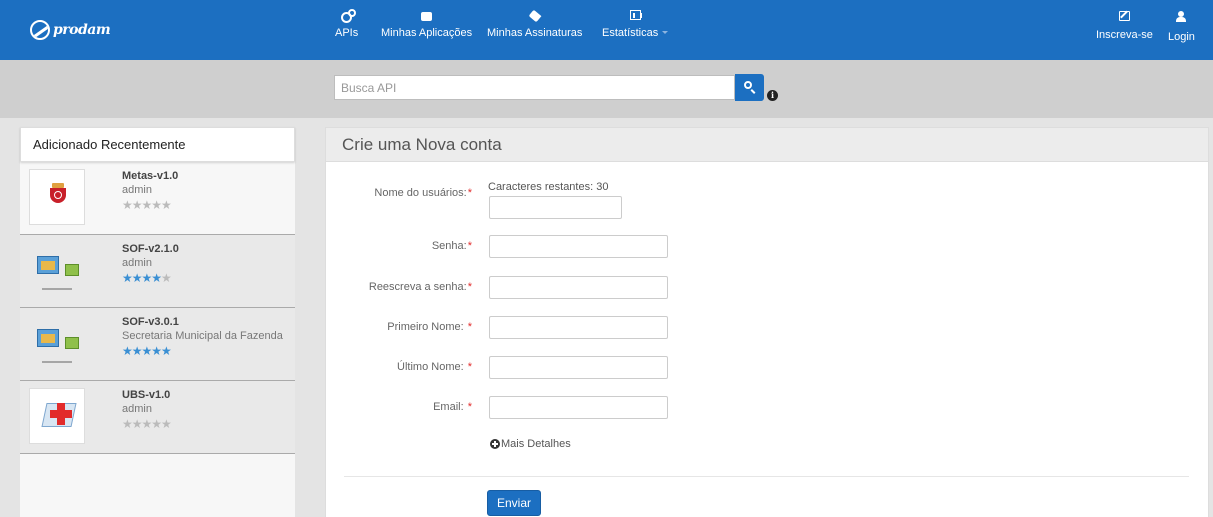  I want to click on more-details-link: Mais Detalhes, so click(530, 444).